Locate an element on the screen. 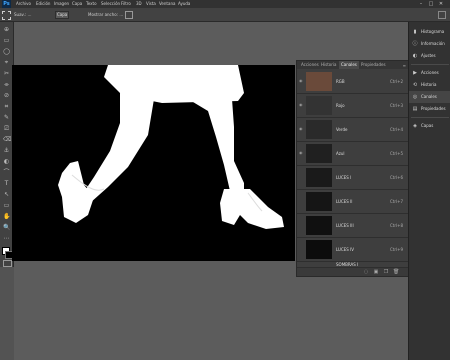  channel-row: LUCES III Ctrl+8 is located at coordinates (353, 226).